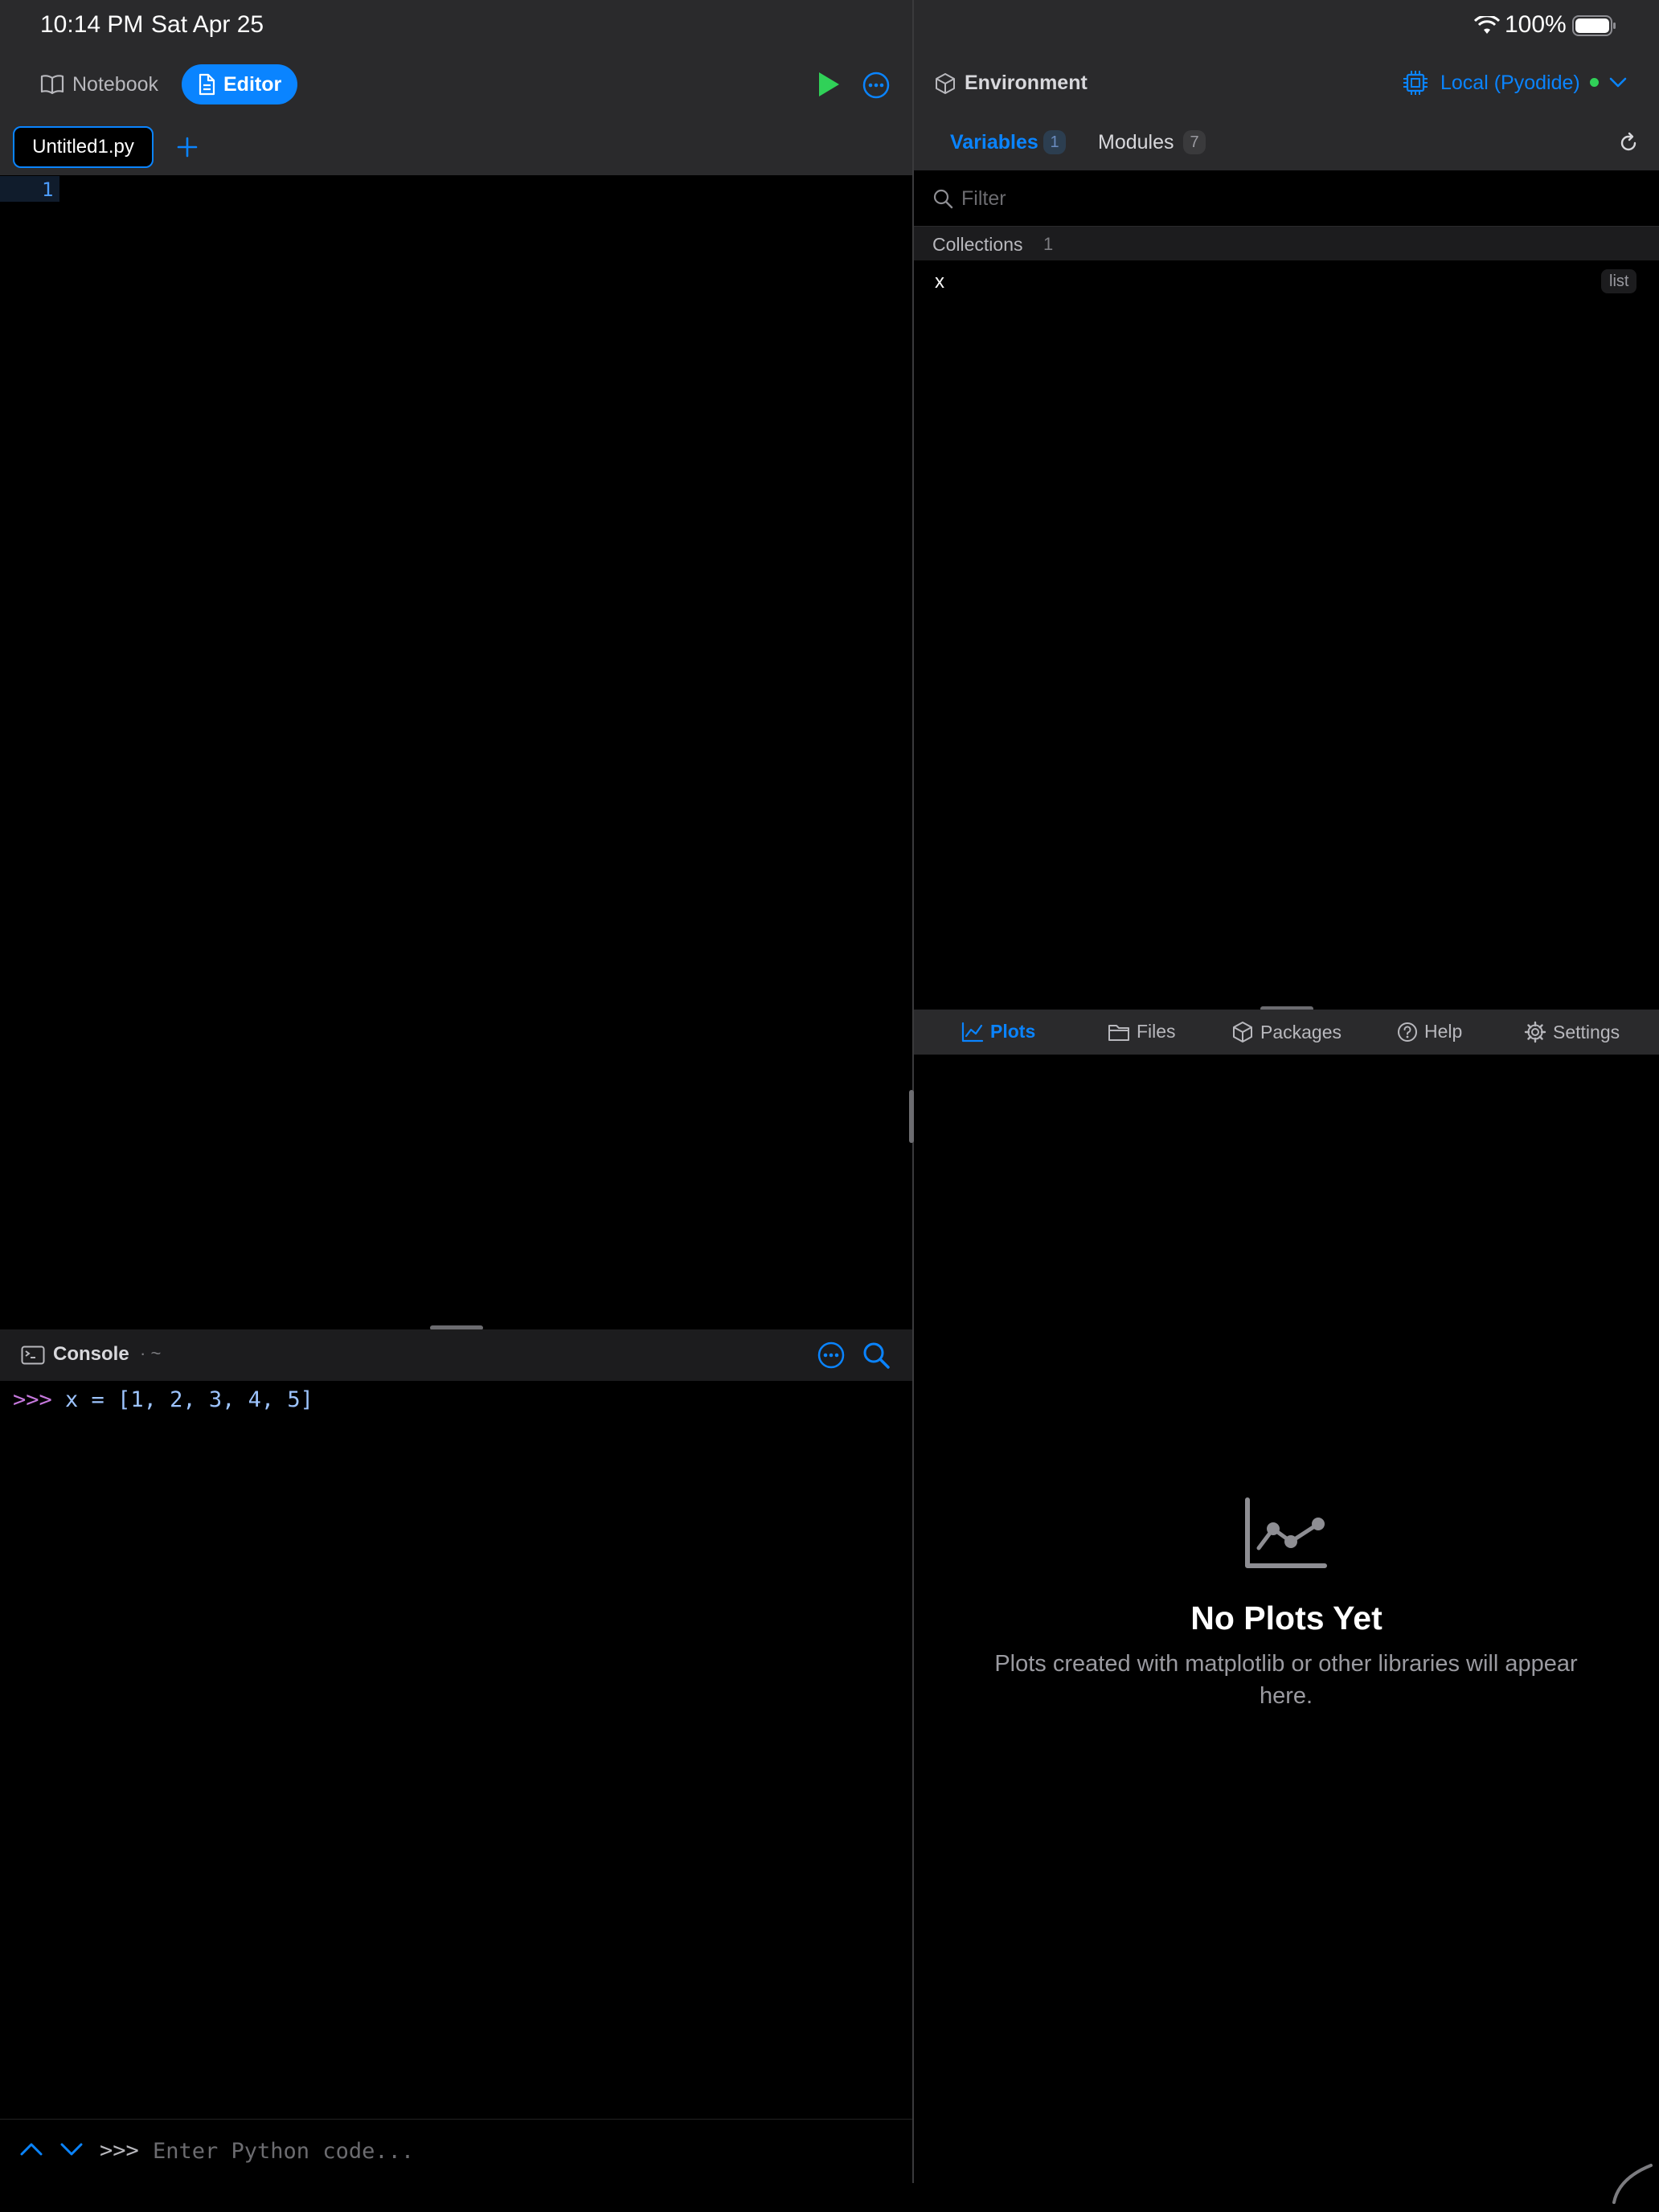  Describe the element at coordinates (1487, 25) in the screenshot. I see `wifi-icon` at that location.